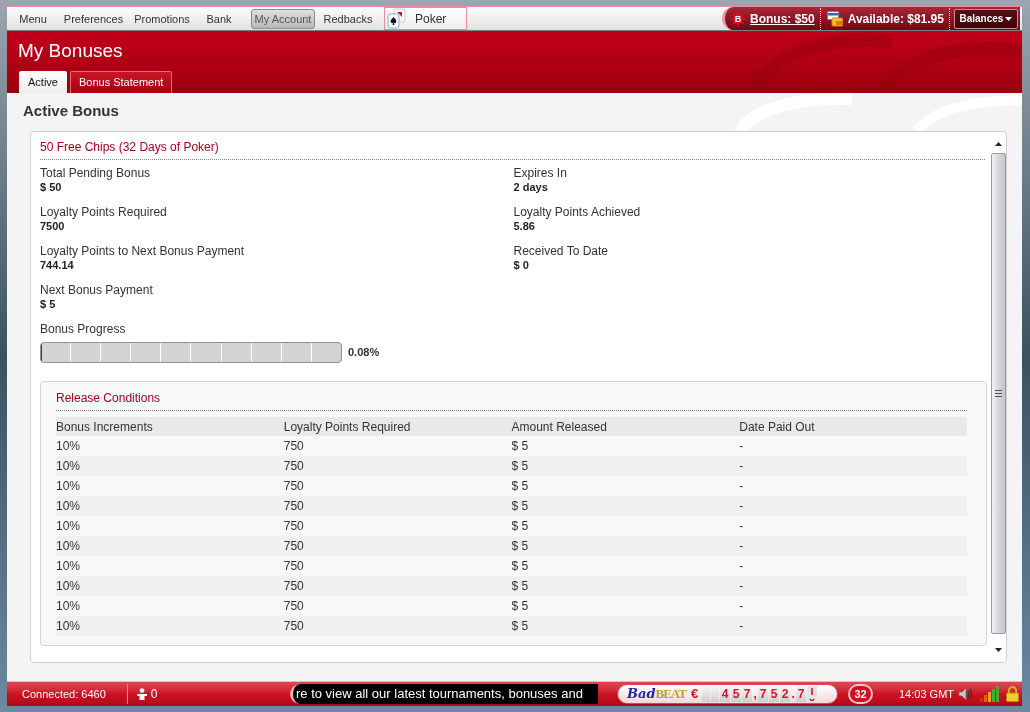 This screenshot has width=1030, height=712. Describe the element at coordinates (834, 18) in the screenshot. I see `credit-cards-icon` at that location.